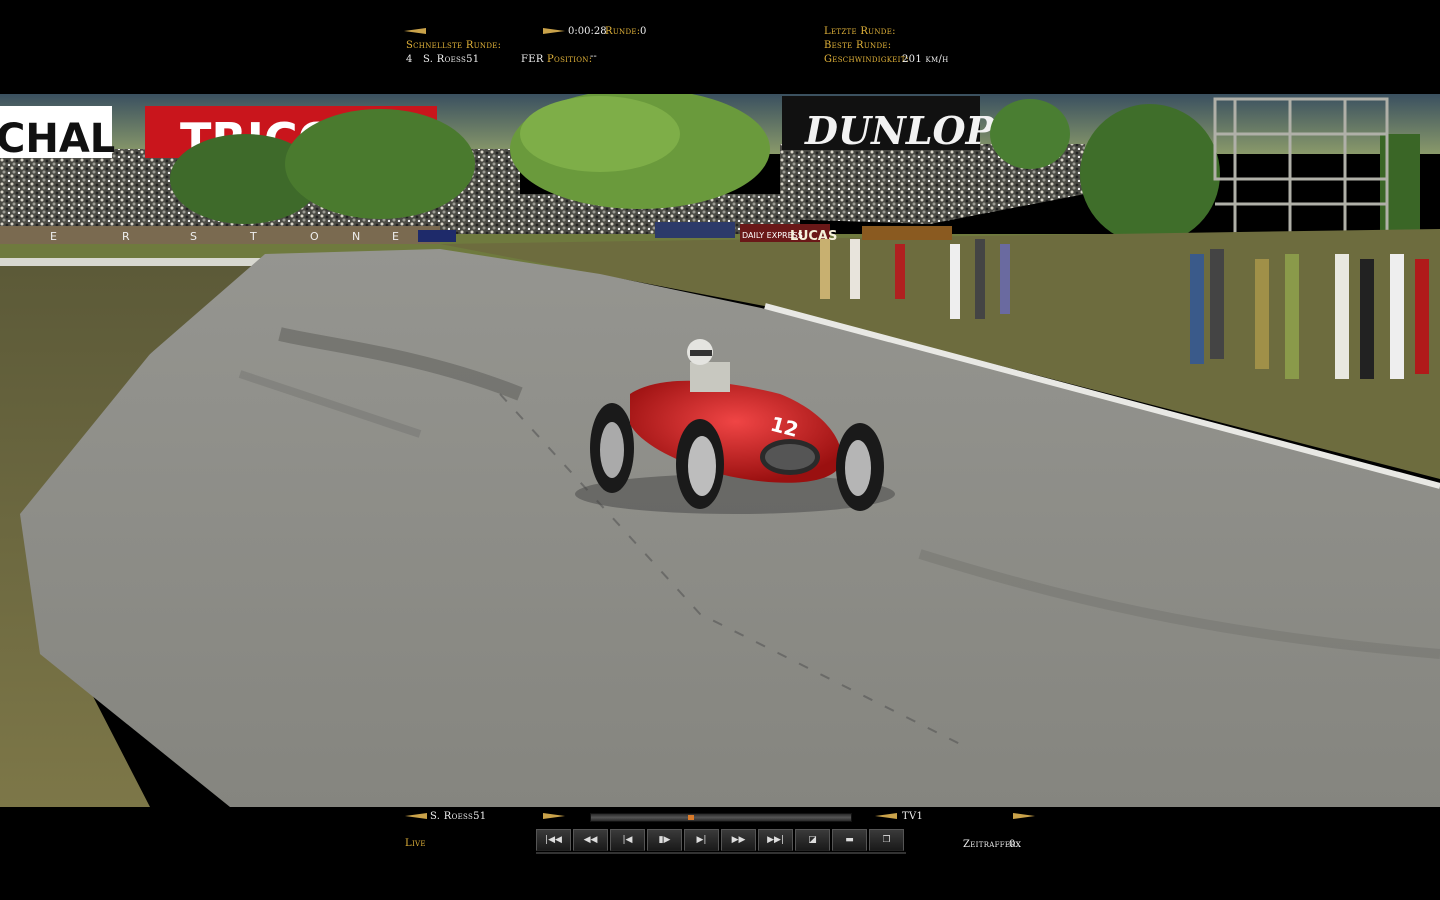 The height and width of the screenshot is (900, 1440). I want to click on banner-chal: CHAL, so click(57, 134).